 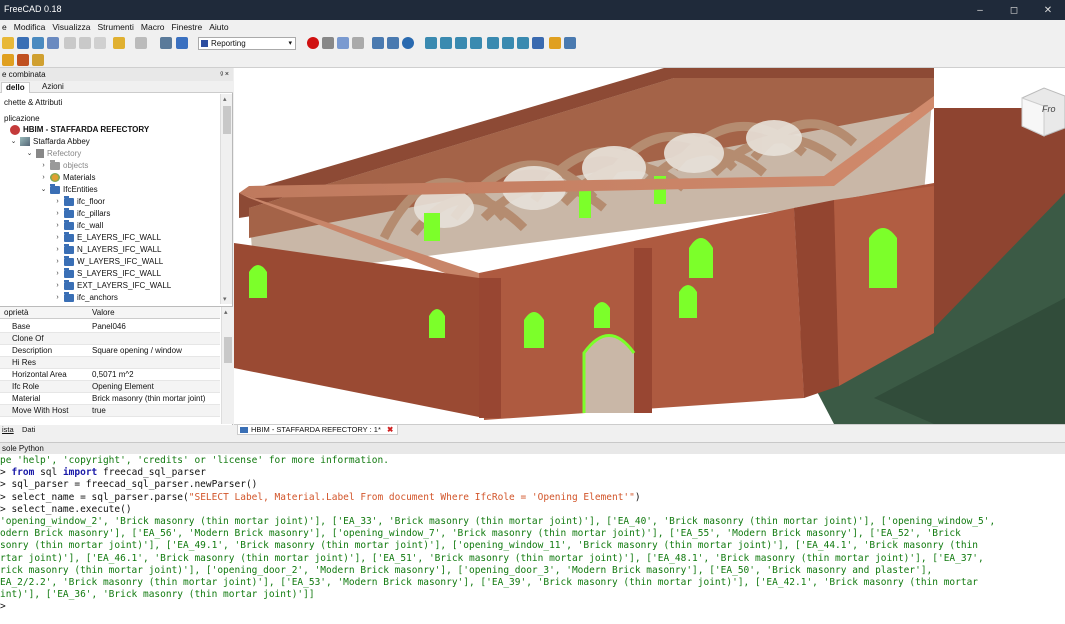 I want to click on tree-scrollbar: ▴ ▾, so click(x=226, y=199).